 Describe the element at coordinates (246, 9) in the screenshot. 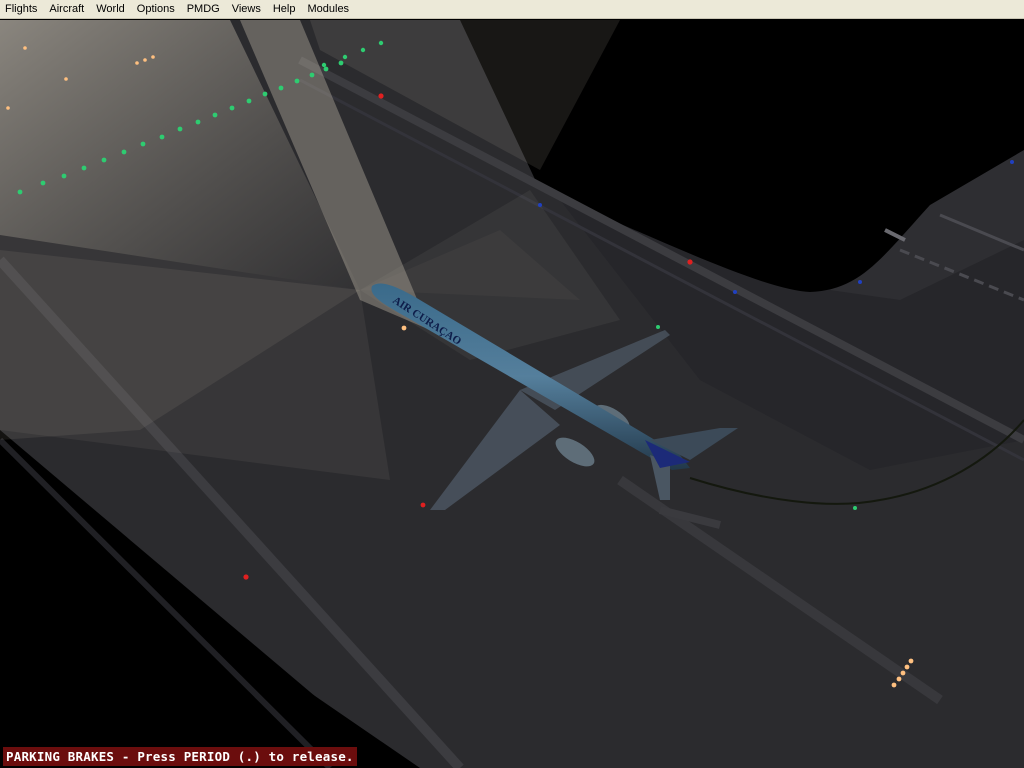

I see `menu-views: Views` at that location.